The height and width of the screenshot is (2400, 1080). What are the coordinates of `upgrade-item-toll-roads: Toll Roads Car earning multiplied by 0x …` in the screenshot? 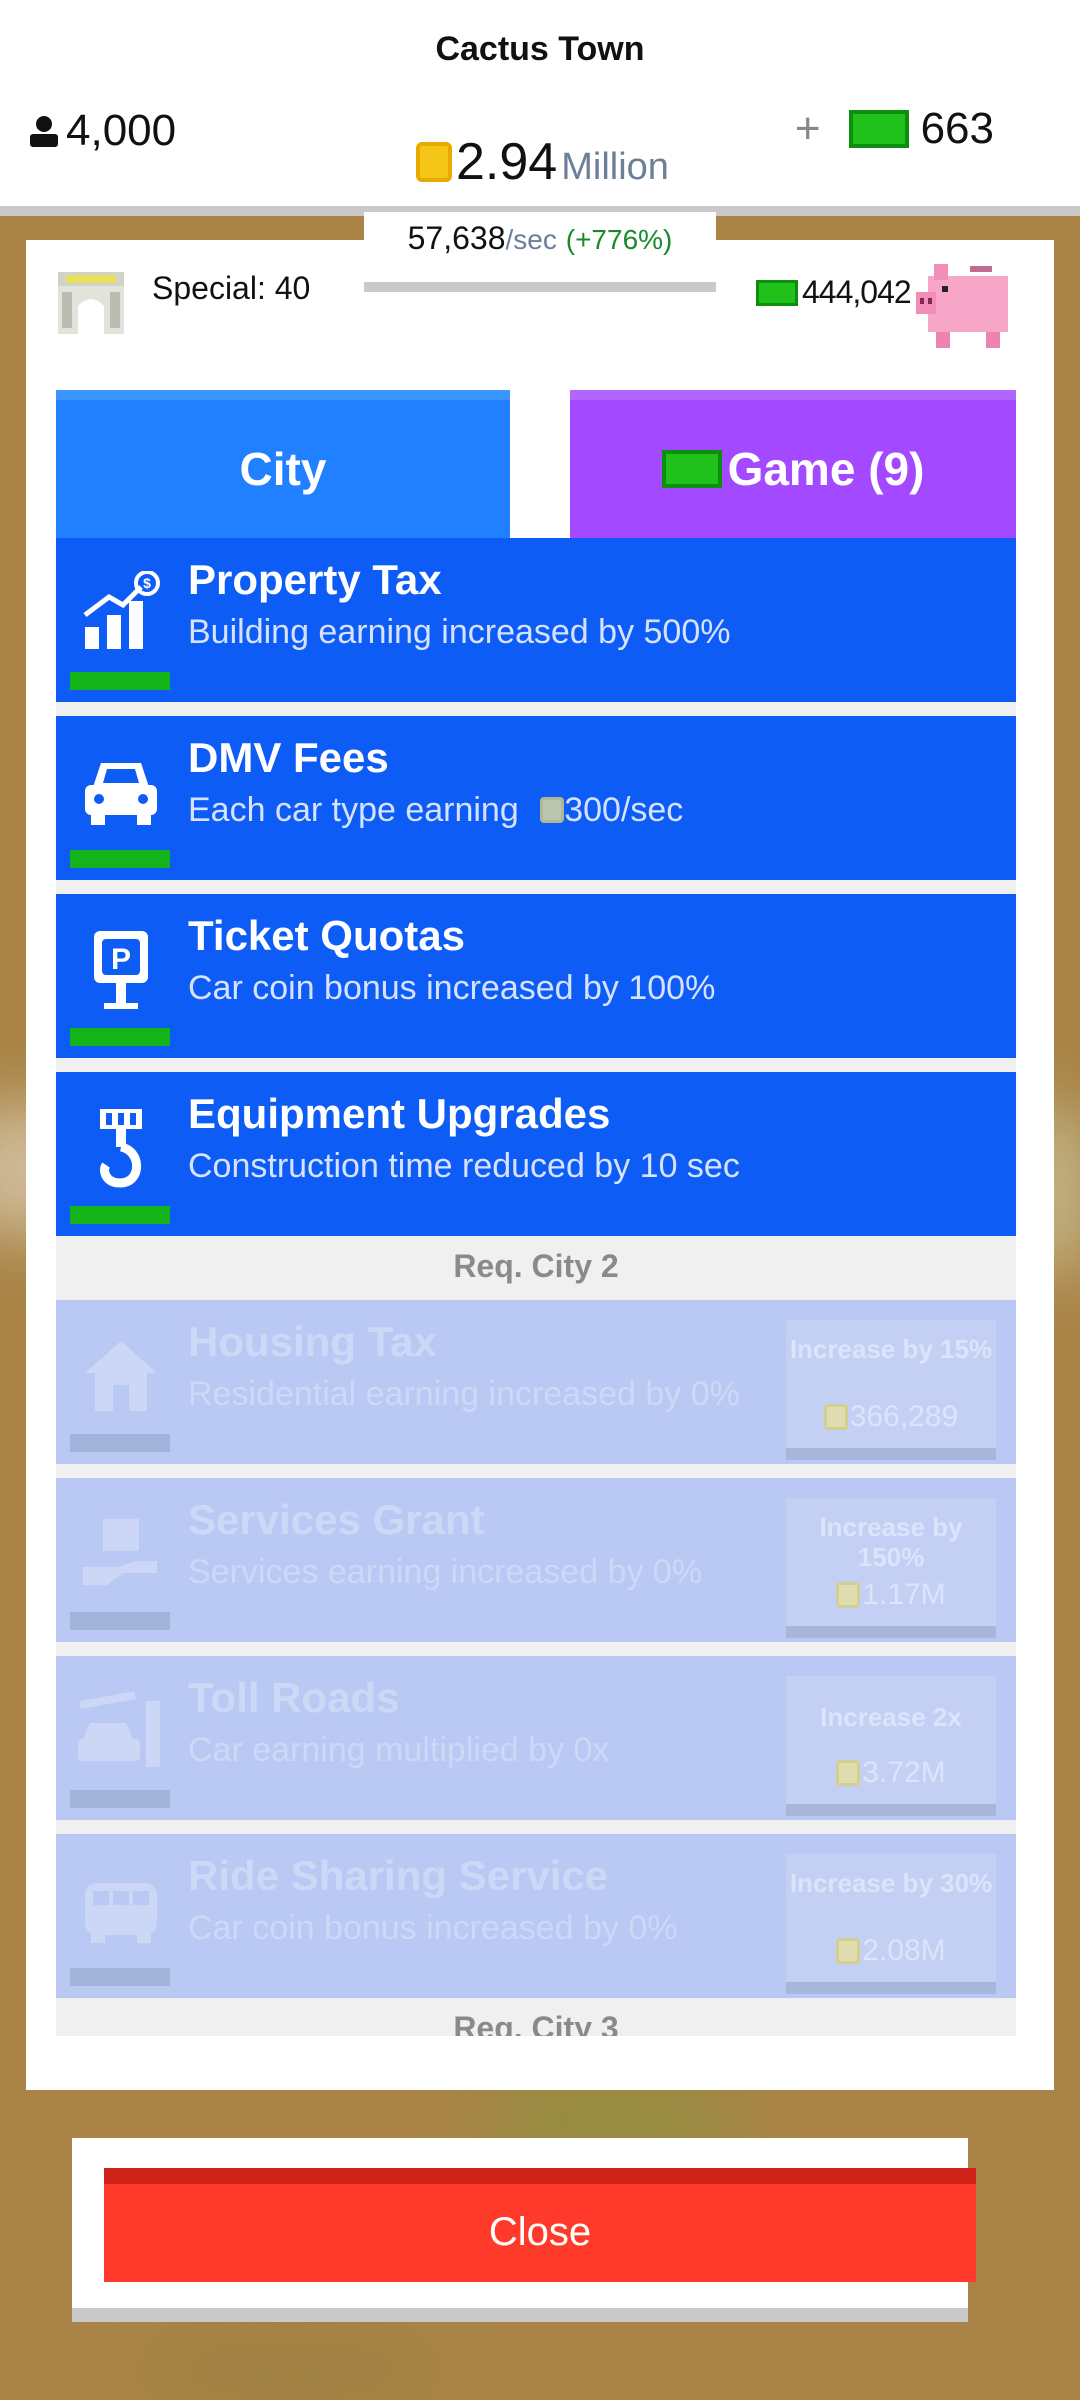 It's located at (536, 1738).